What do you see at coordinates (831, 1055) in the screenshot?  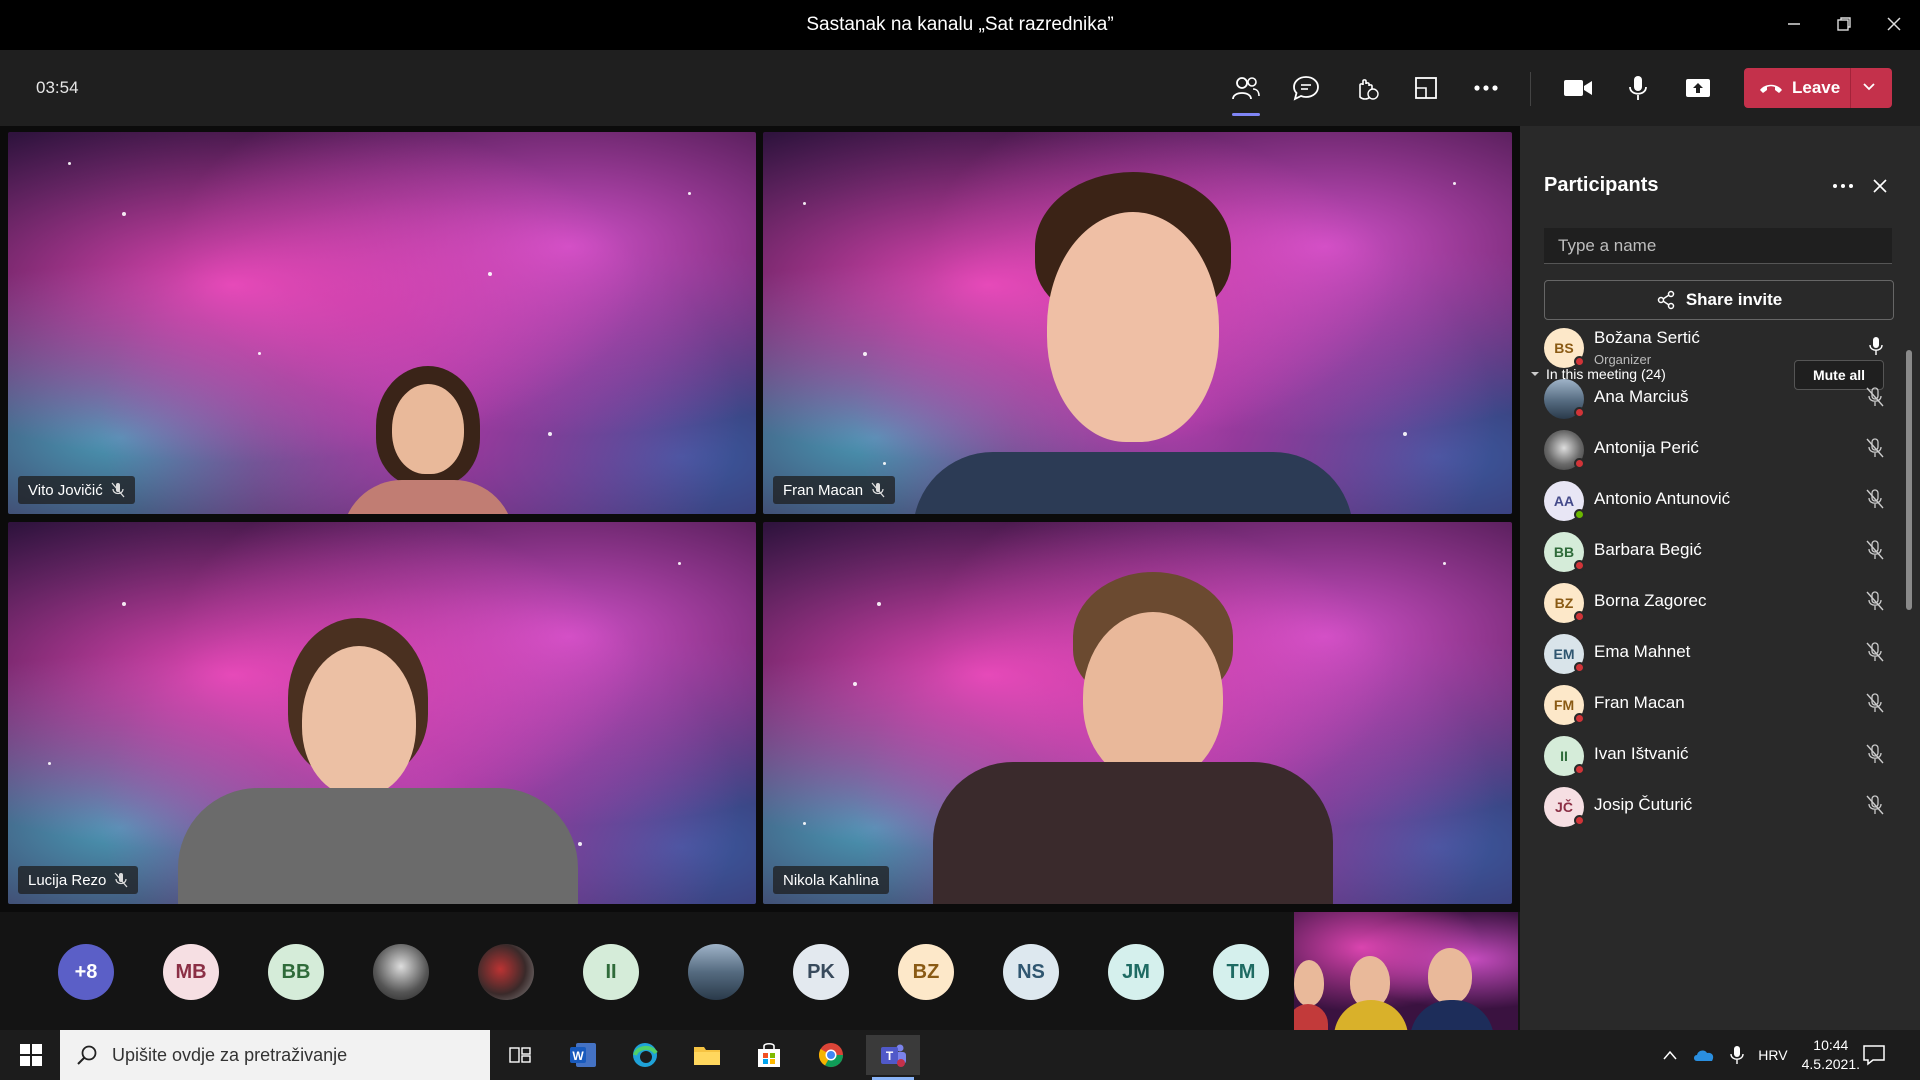 I see `chrome-browser-icon` at bounding box center [831, 1055].